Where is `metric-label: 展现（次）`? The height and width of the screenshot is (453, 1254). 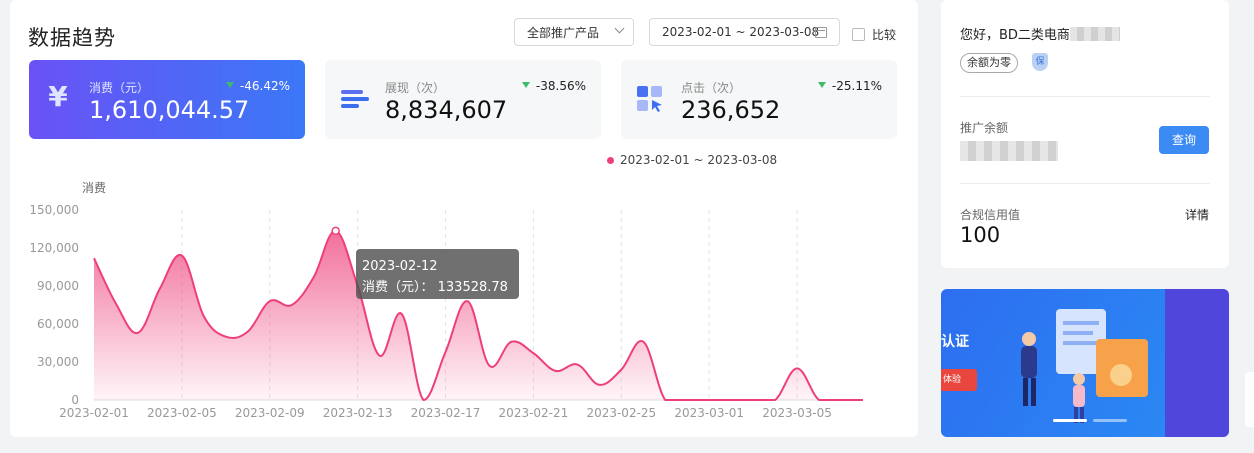 metric-label: 展现（次） is located at coordinates (415, 88).